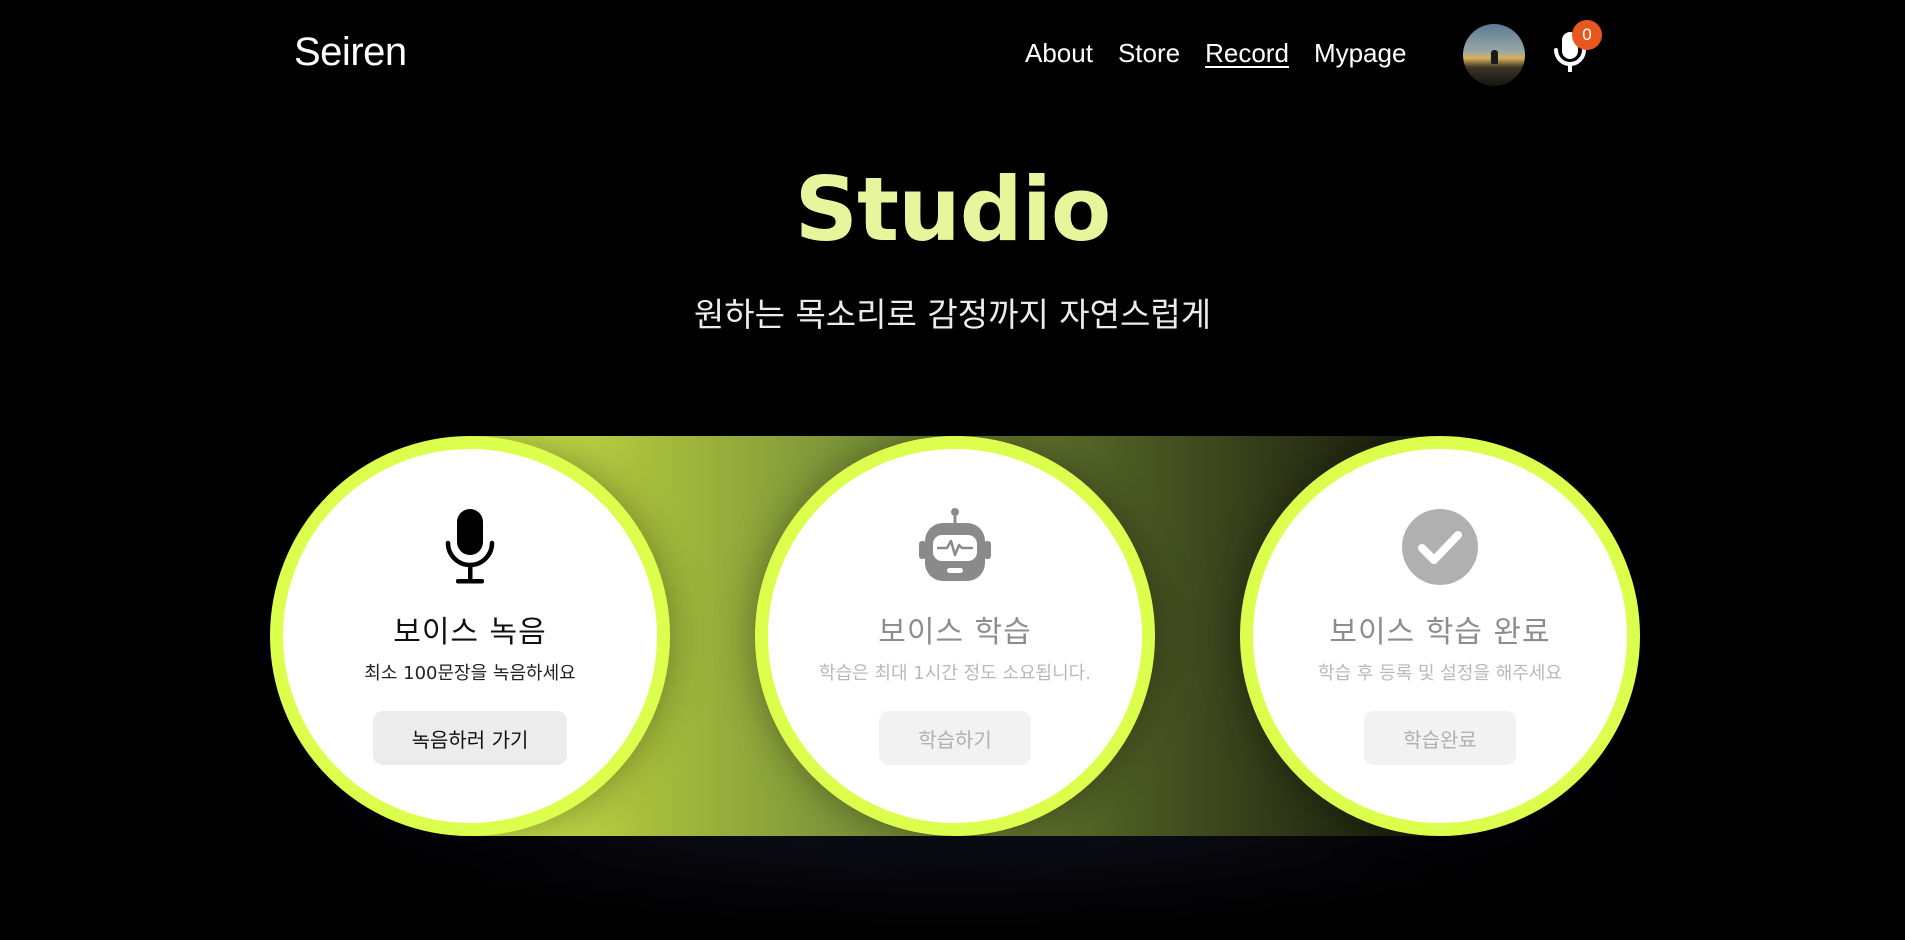  I want to click on microphone-icon, so click(470, 547).